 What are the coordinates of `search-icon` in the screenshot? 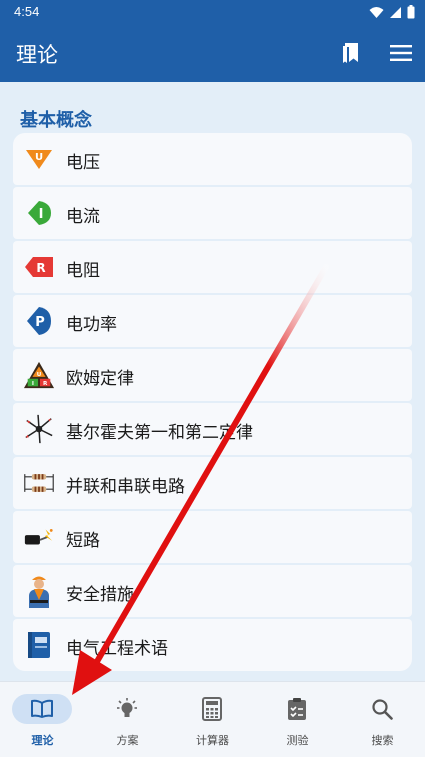 It's located at (382, 709).